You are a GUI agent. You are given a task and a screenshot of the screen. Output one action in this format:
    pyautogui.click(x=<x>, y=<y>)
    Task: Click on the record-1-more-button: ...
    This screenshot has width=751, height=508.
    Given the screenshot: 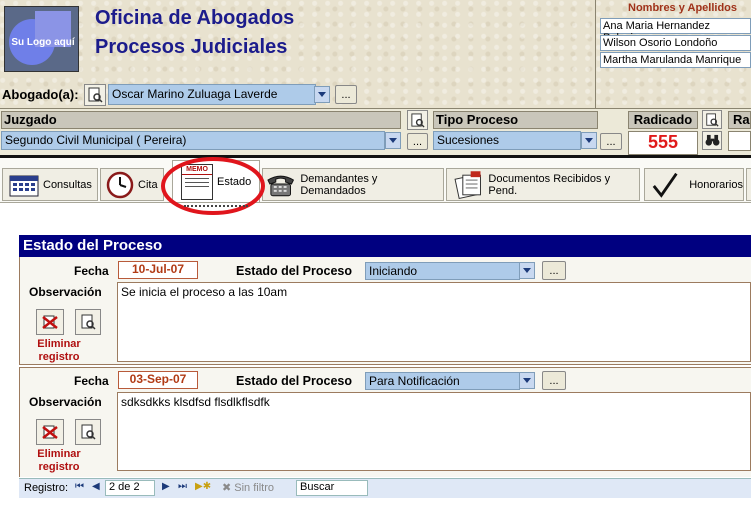 What is the action you would take?
    pyautogui.click(x=554, y=270)
    